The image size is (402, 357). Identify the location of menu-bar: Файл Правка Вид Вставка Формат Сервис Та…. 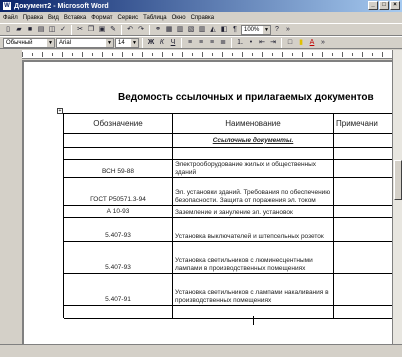
(201, 17).